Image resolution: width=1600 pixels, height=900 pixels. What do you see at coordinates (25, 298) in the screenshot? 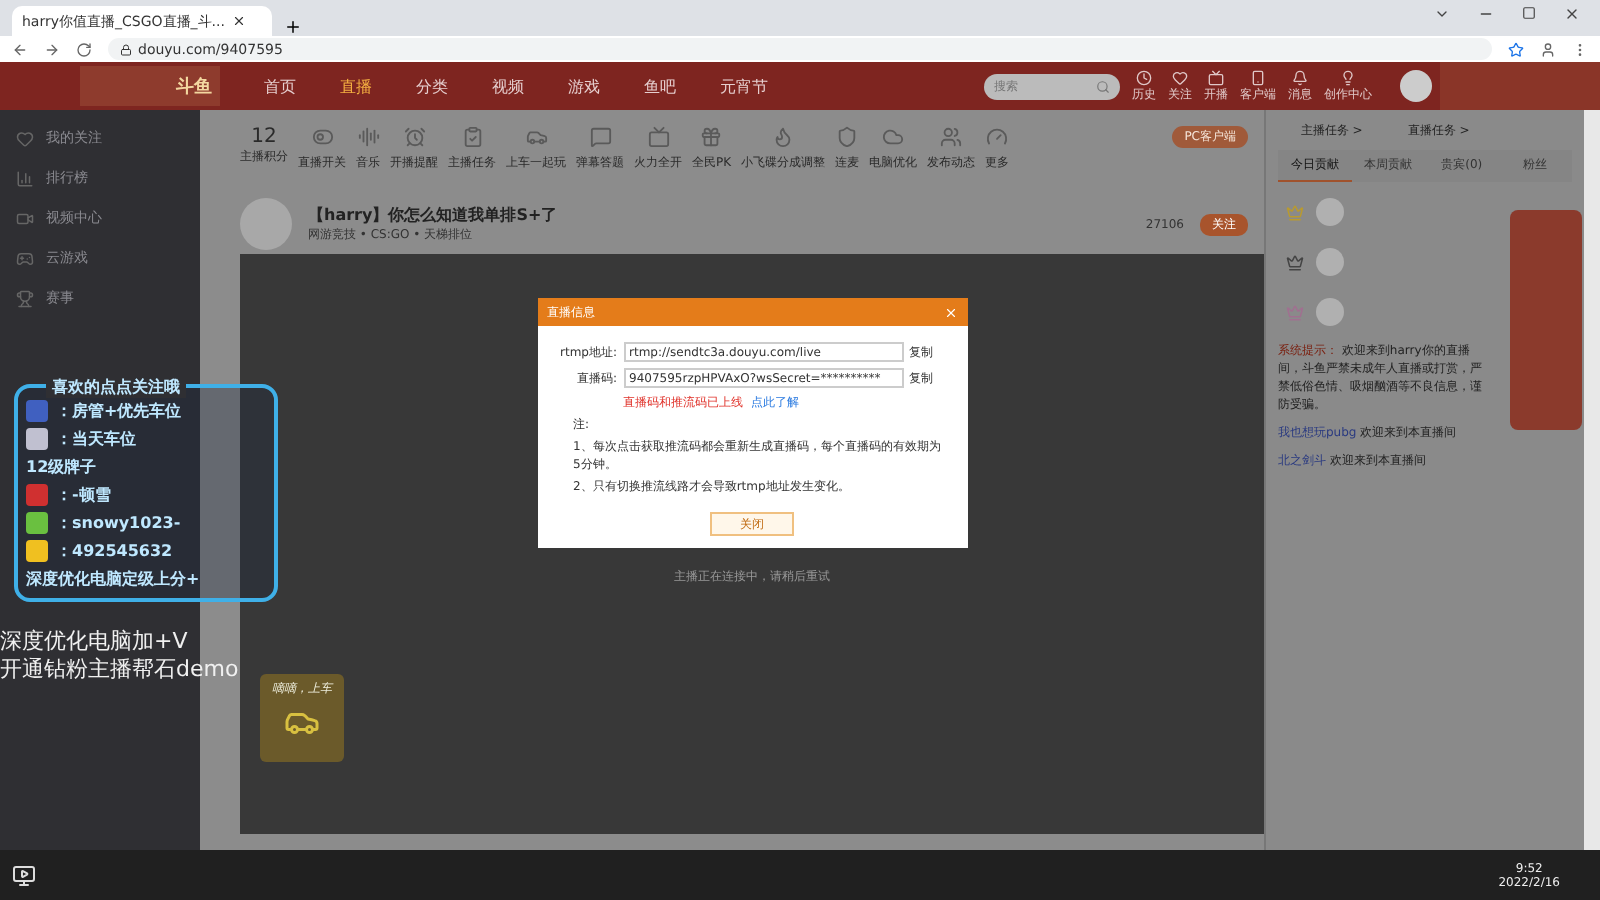
I see `trophy-icon` at bounding box center [25, 298].